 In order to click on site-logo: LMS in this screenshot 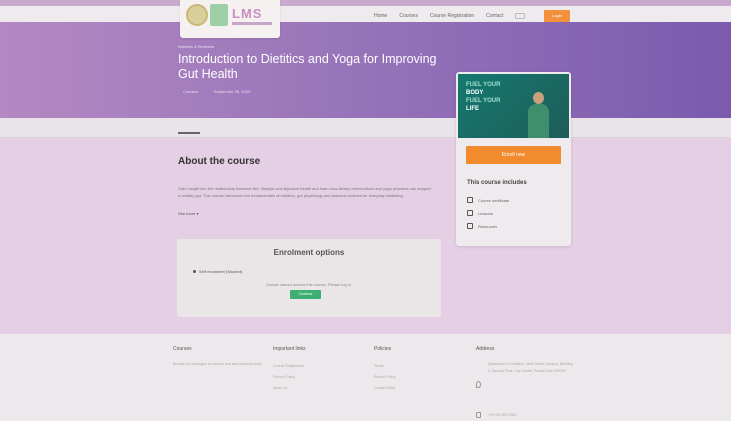, I will do `click(230, 19)`.